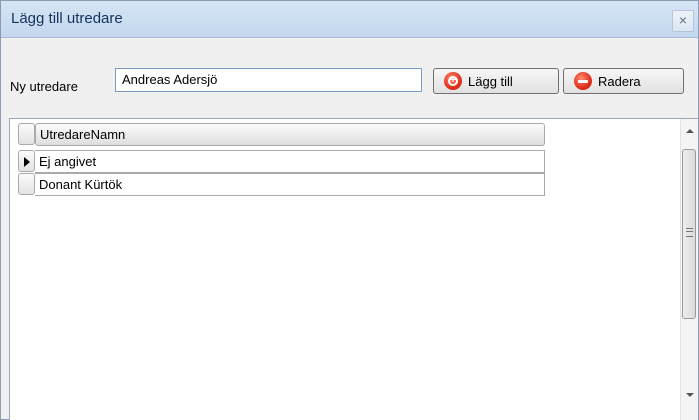  What do you see at coordinates (290, 134) in the screenshot?
I see `column-header-utredarenamn: UtredareNamn` at bounding box center [290, 134].